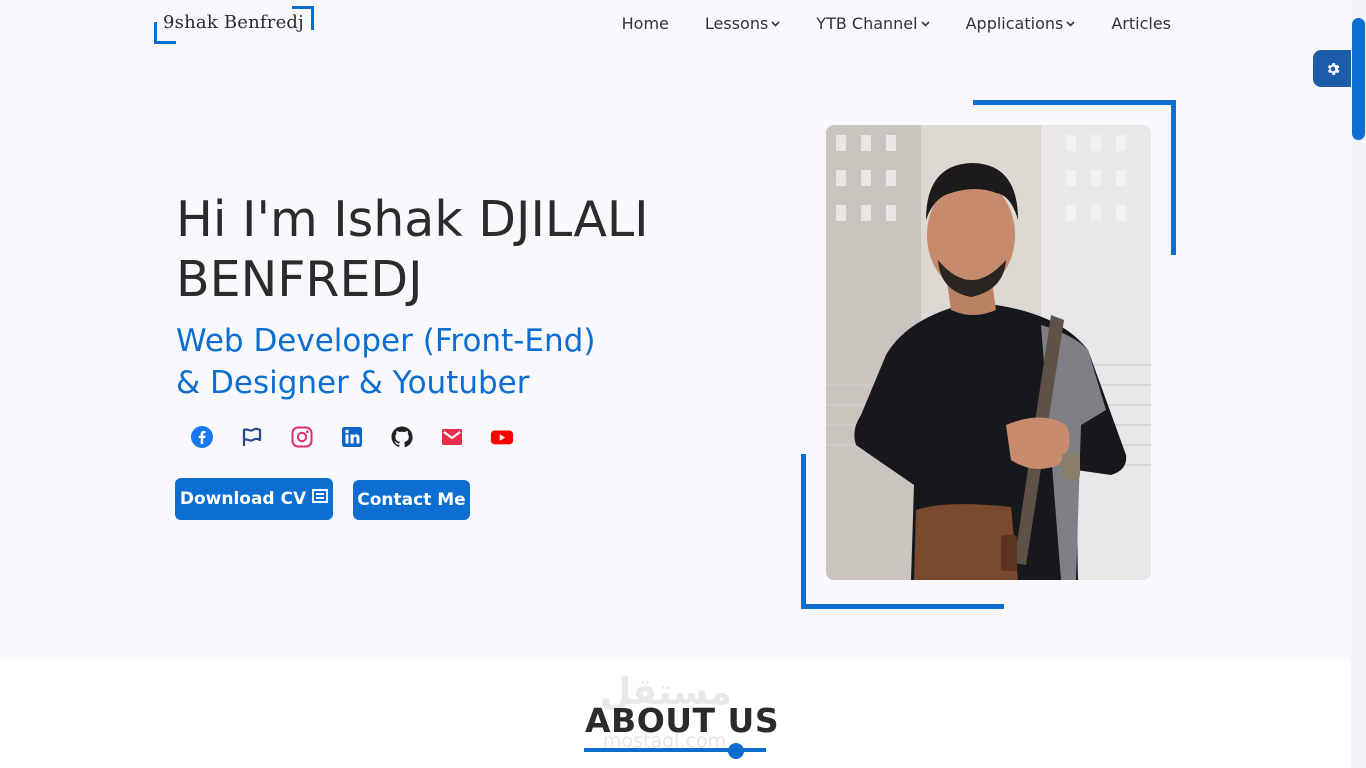 The height and width of the screenshot is (768, 1366). I want to click on profile-photo, so click(988, 352).